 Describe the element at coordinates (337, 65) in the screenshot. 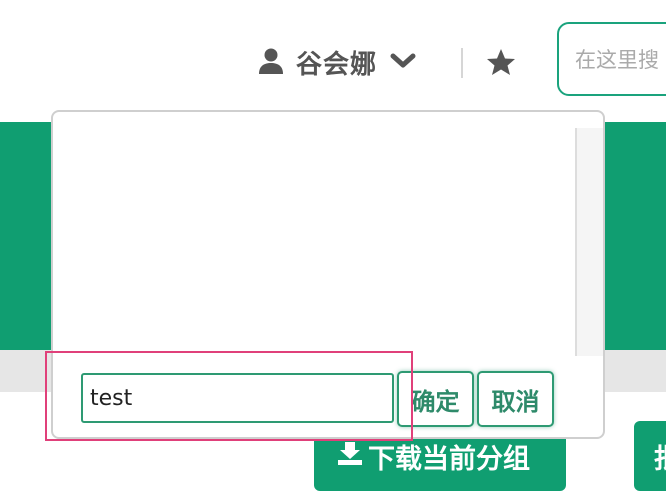

I see `username: 谷会娜` at that location.